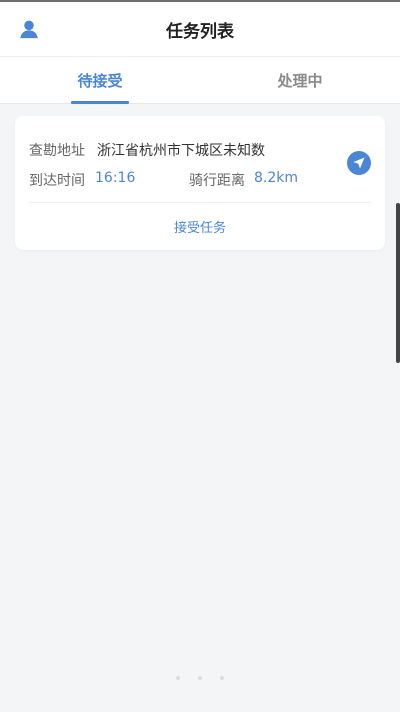  I want to click on active-tab-indicator, so click(100, 102).